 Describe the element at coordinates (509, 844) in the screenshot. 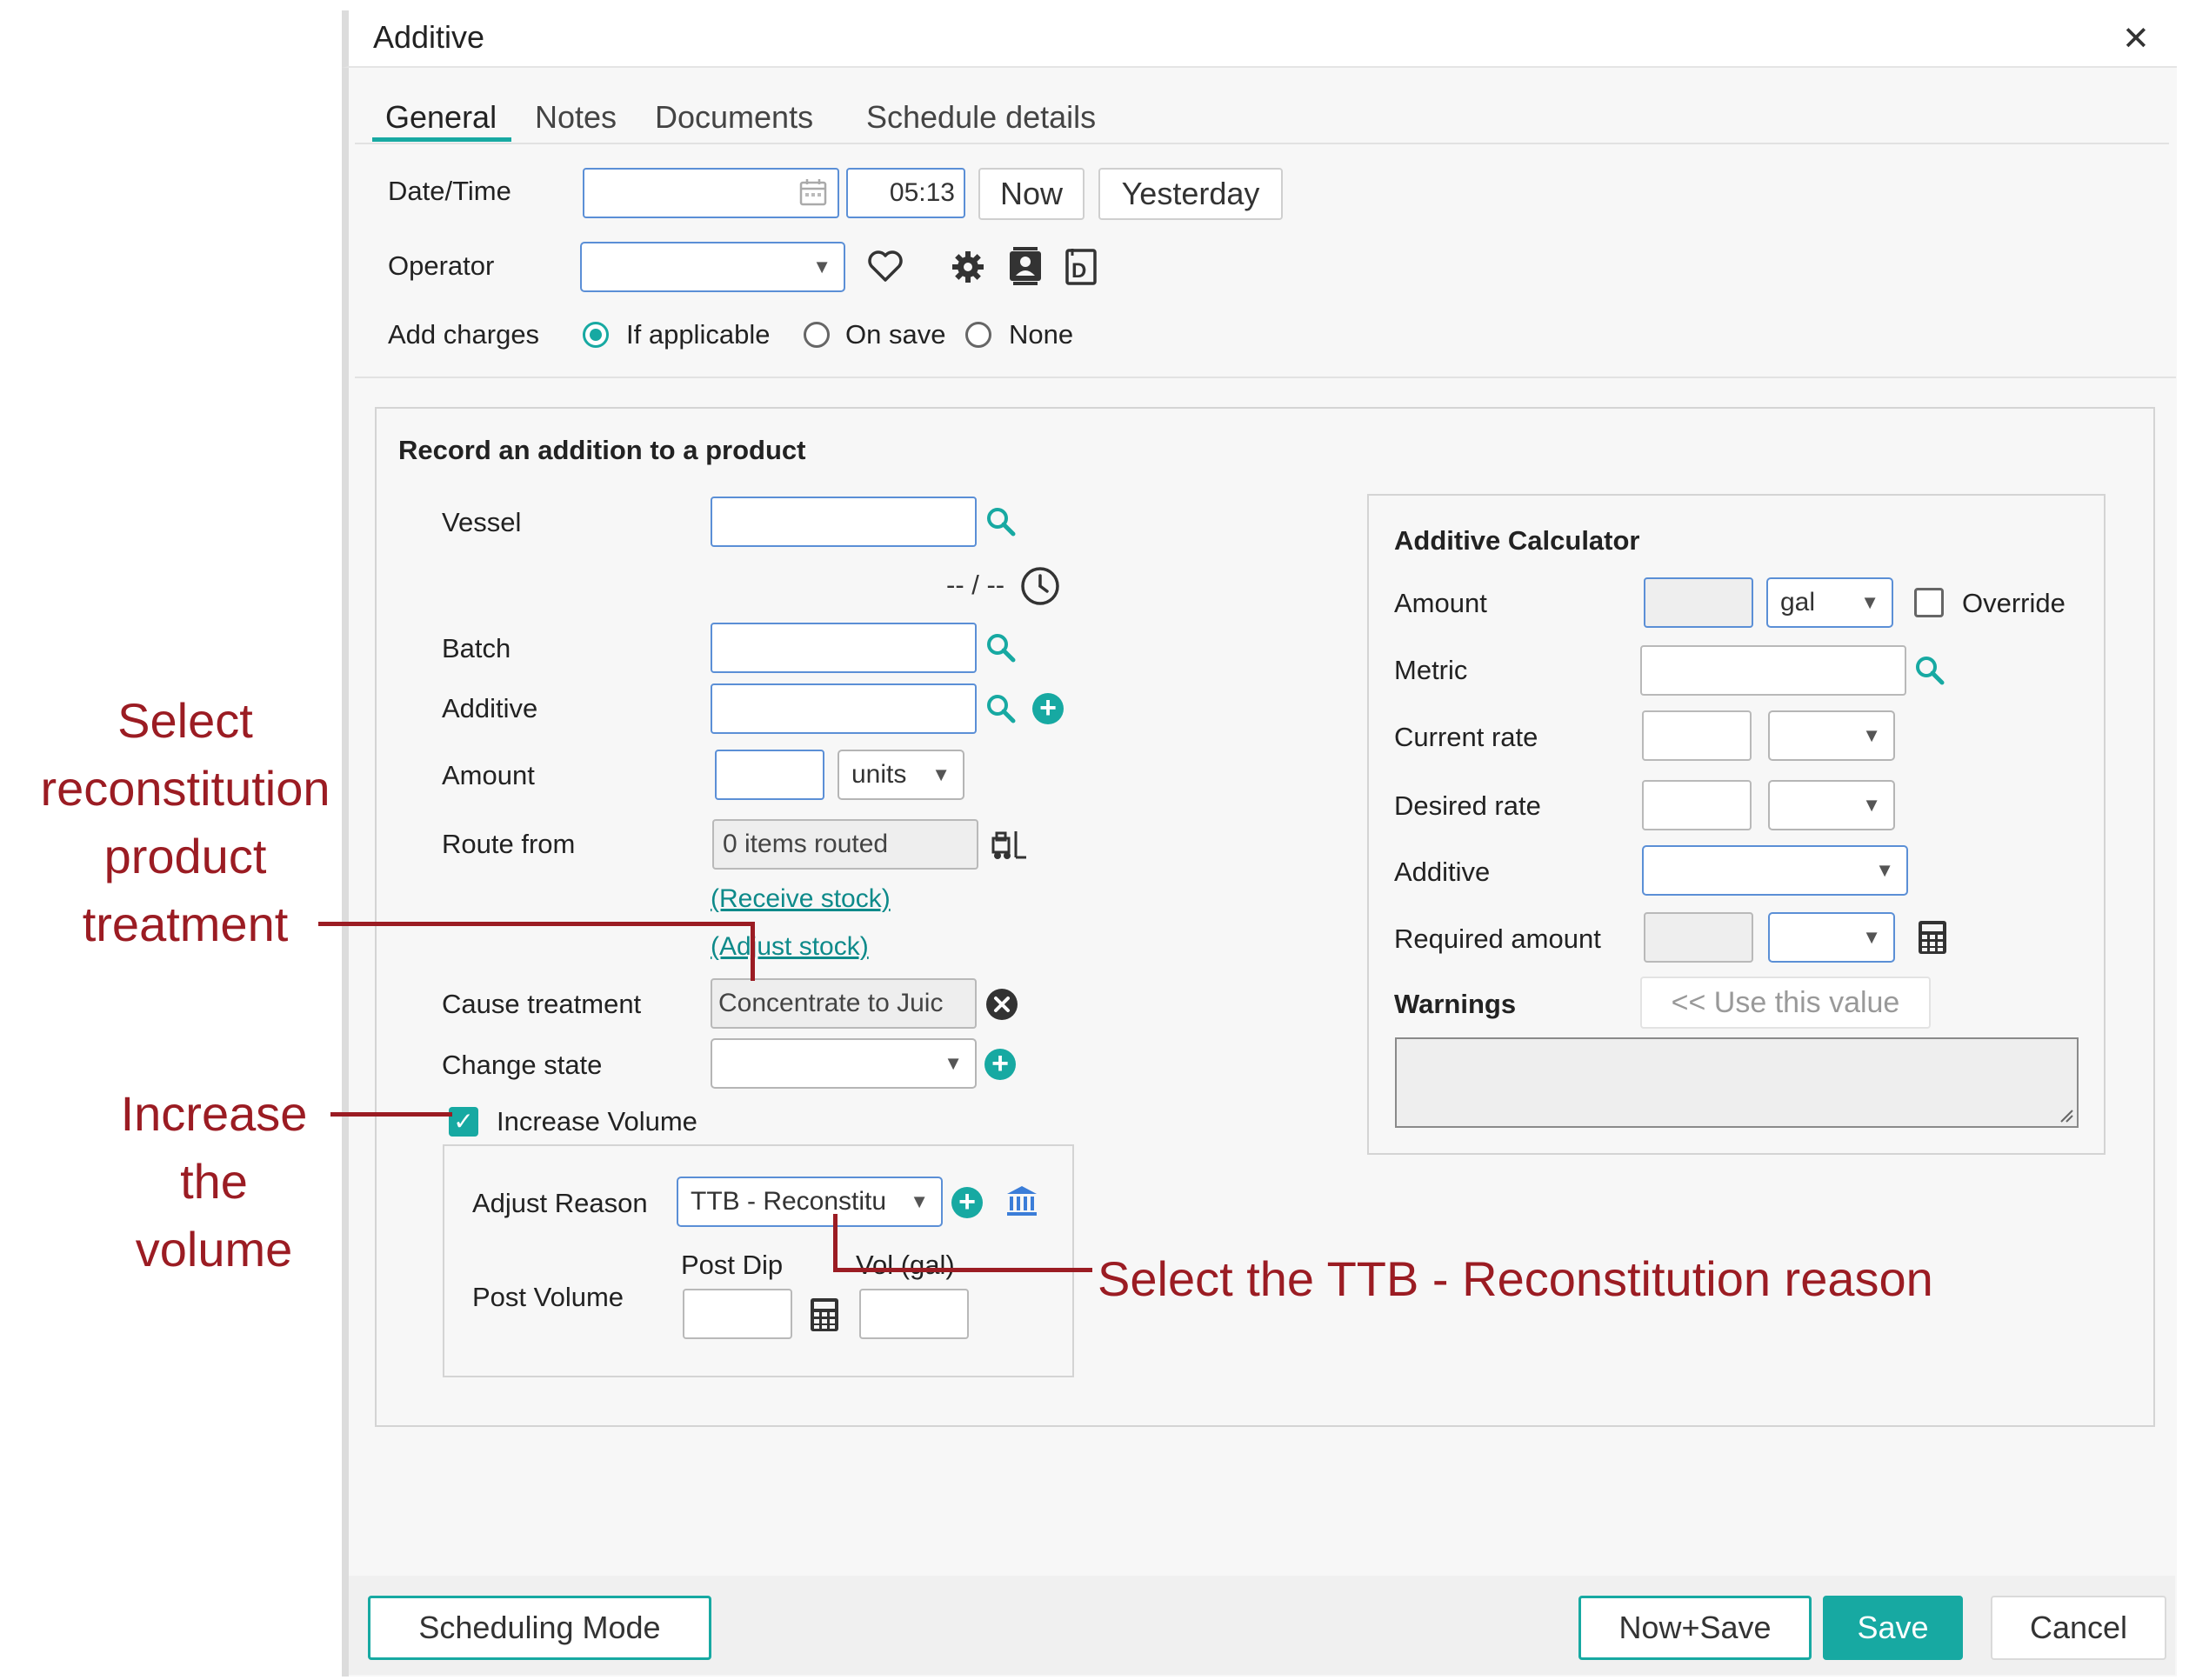

I see `route-from-label: Route from` at that location.